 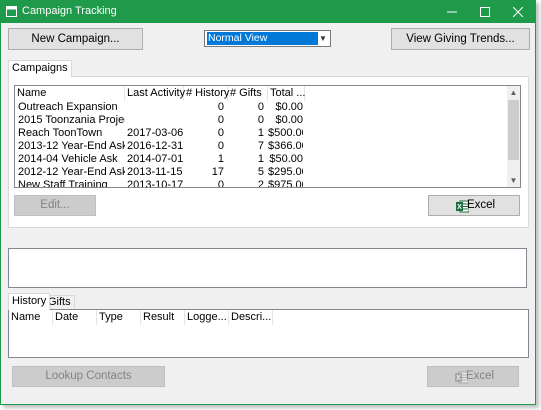 What do you see at coordinates (29, 301) in the screenshot?
I see `tab-history: History` at bounding box center [29, 301].